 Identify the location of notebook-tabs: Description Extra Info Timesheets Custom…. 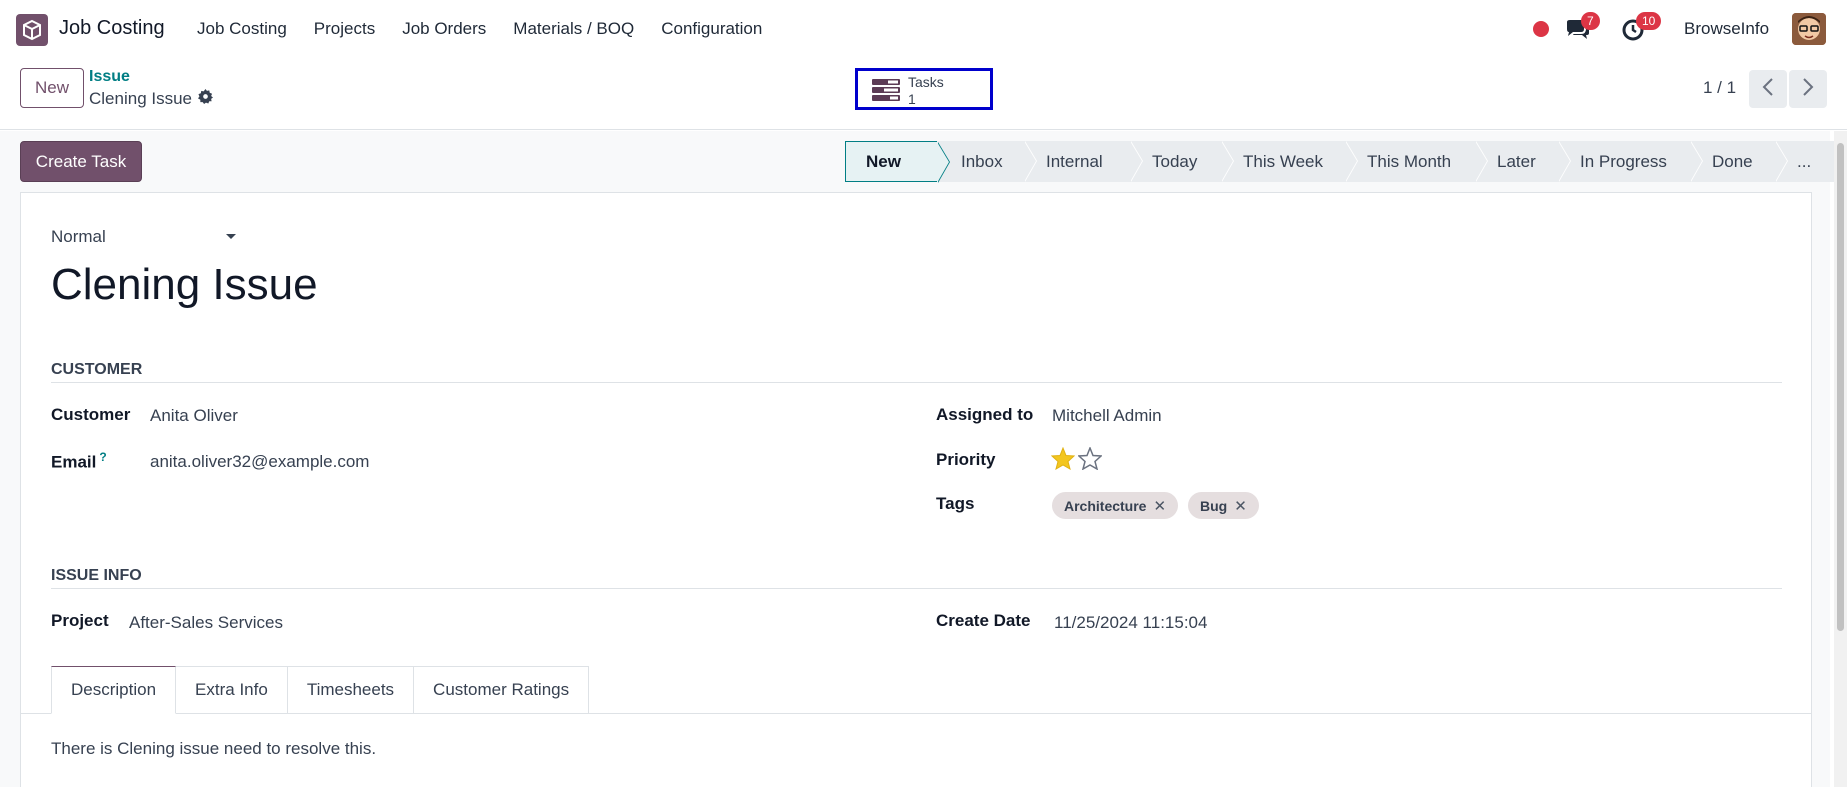
(320, 690).